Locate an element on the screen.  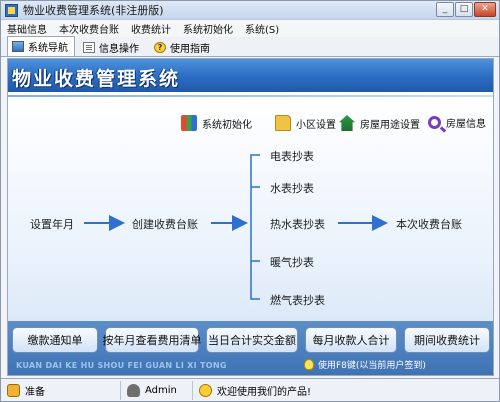
document-icon is located at coordinates (89, 47).